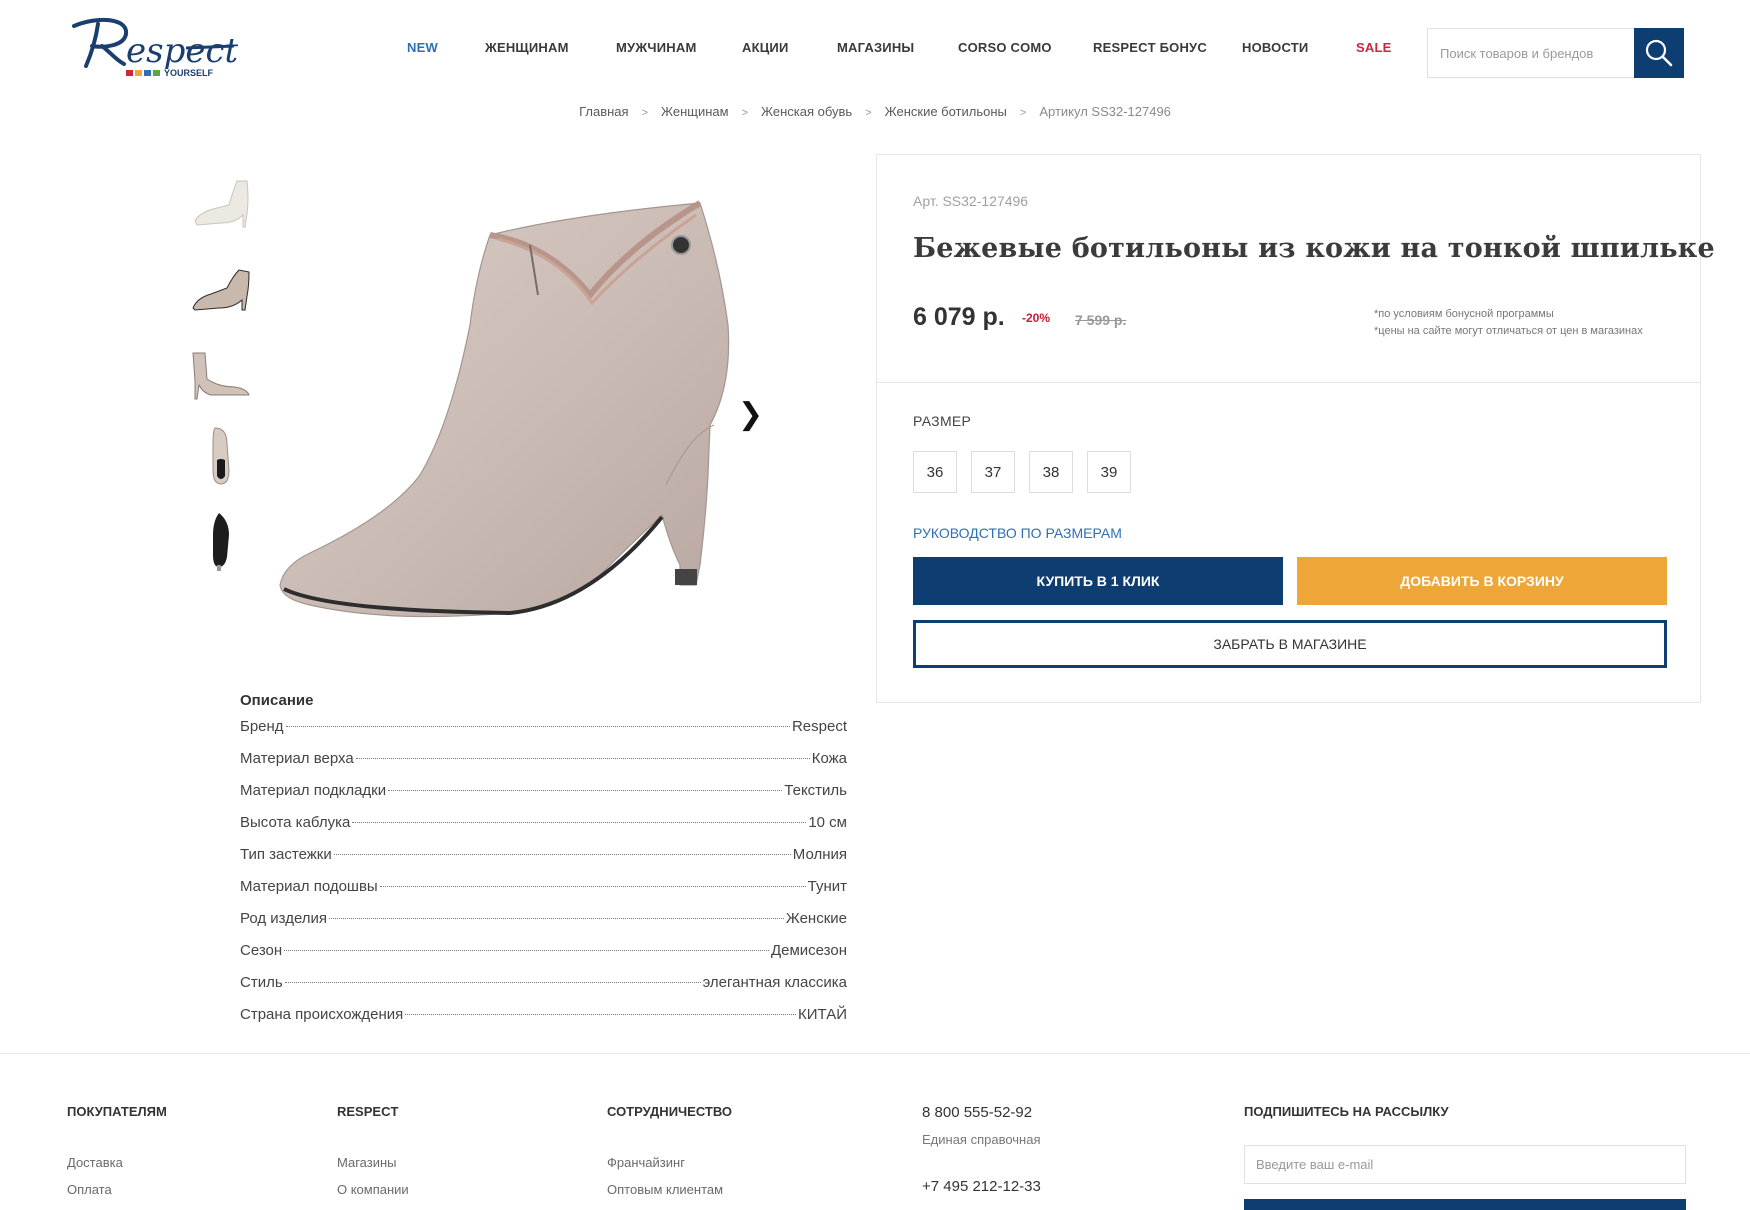 The image size is (1750, 1210). What do you see at coordinates (959, 317) in the screenshot?
I see `product-price: 6 079 р.` at bounding box center [959, 317].